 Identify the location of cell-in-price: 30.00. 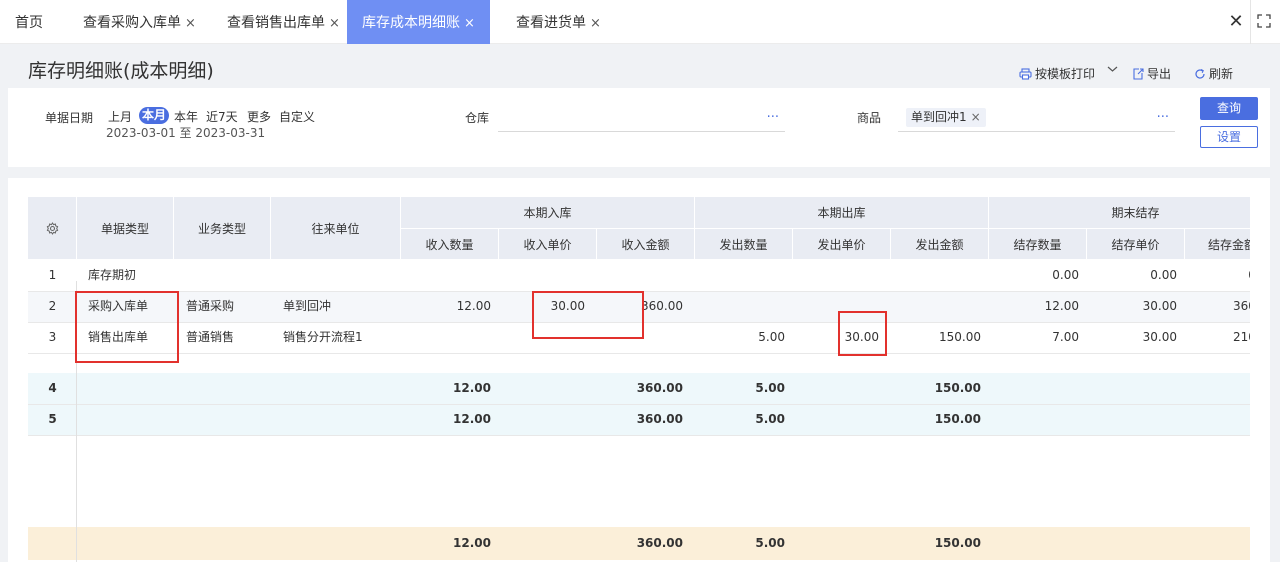
(567, 306).